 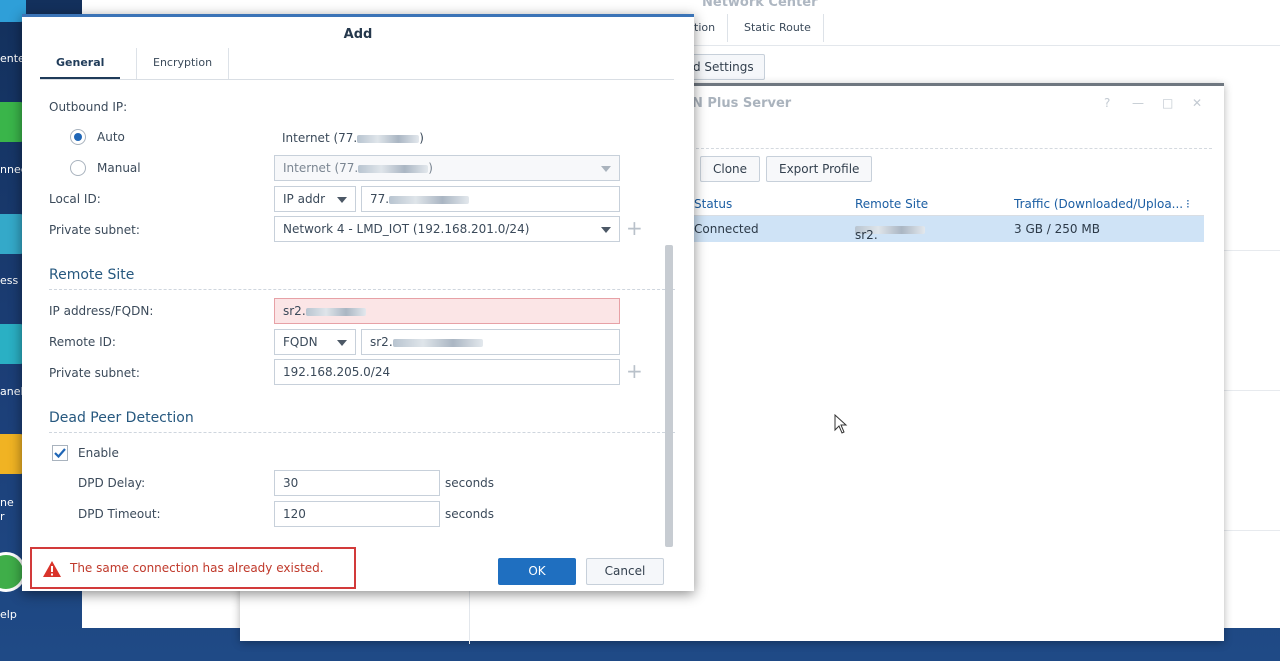 What do you see at coordinates (1107, 103) in the screenshot?
I see `help-icon: ?` at bounding box center [1107, 103].